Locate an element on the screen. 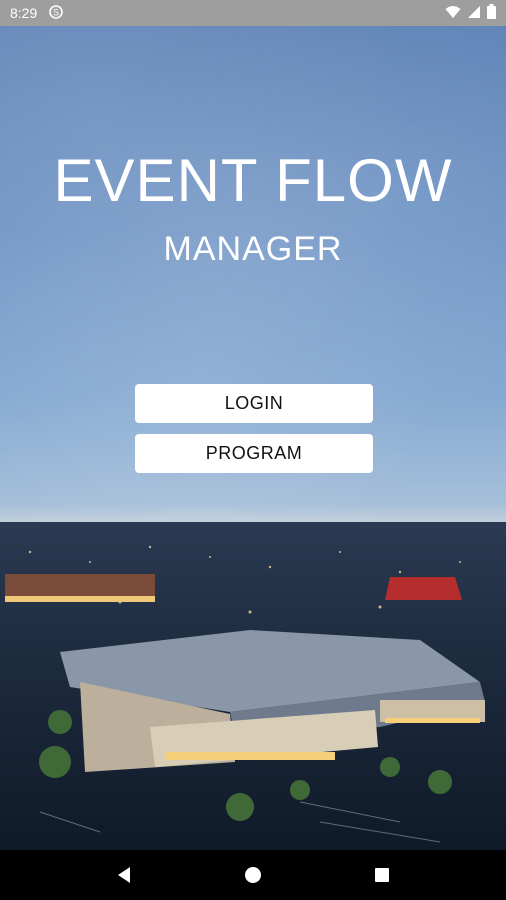 The width and height of the screenshot is (506, 900). svg-text: S is located at coordinates (56, 12).